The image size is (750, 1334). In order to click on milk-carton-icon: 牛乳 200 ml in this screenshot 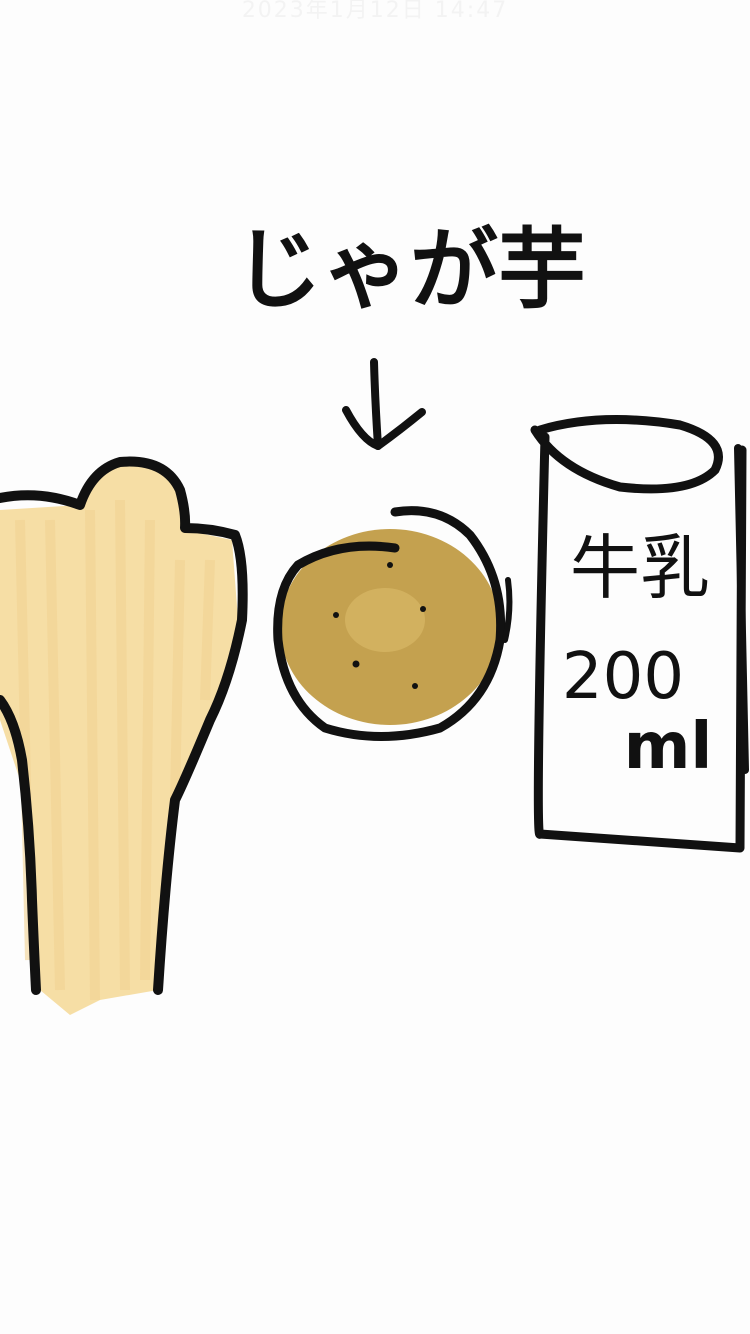, I will do `click(639, 634)`.